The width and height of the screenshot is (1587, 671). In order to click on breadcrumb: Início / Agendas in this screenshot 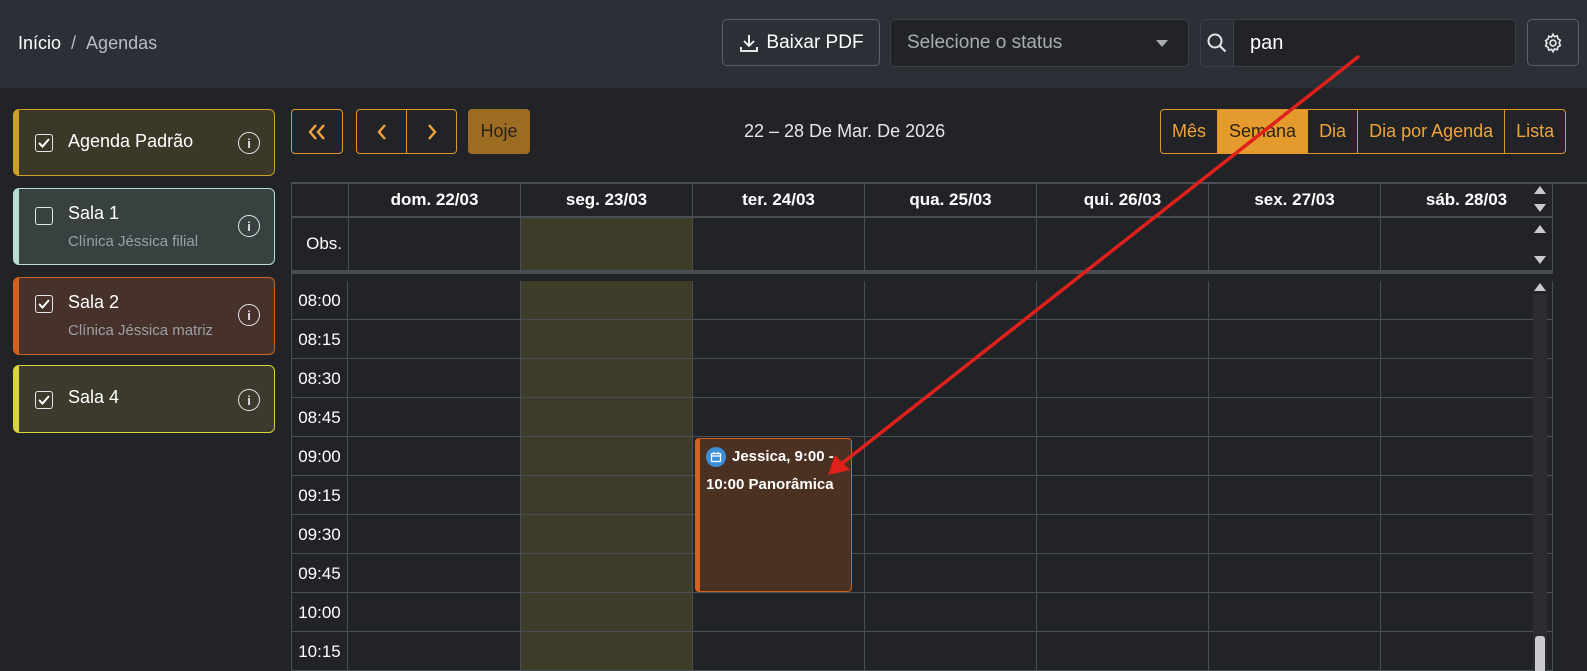, I will do `click(87, 43)`.